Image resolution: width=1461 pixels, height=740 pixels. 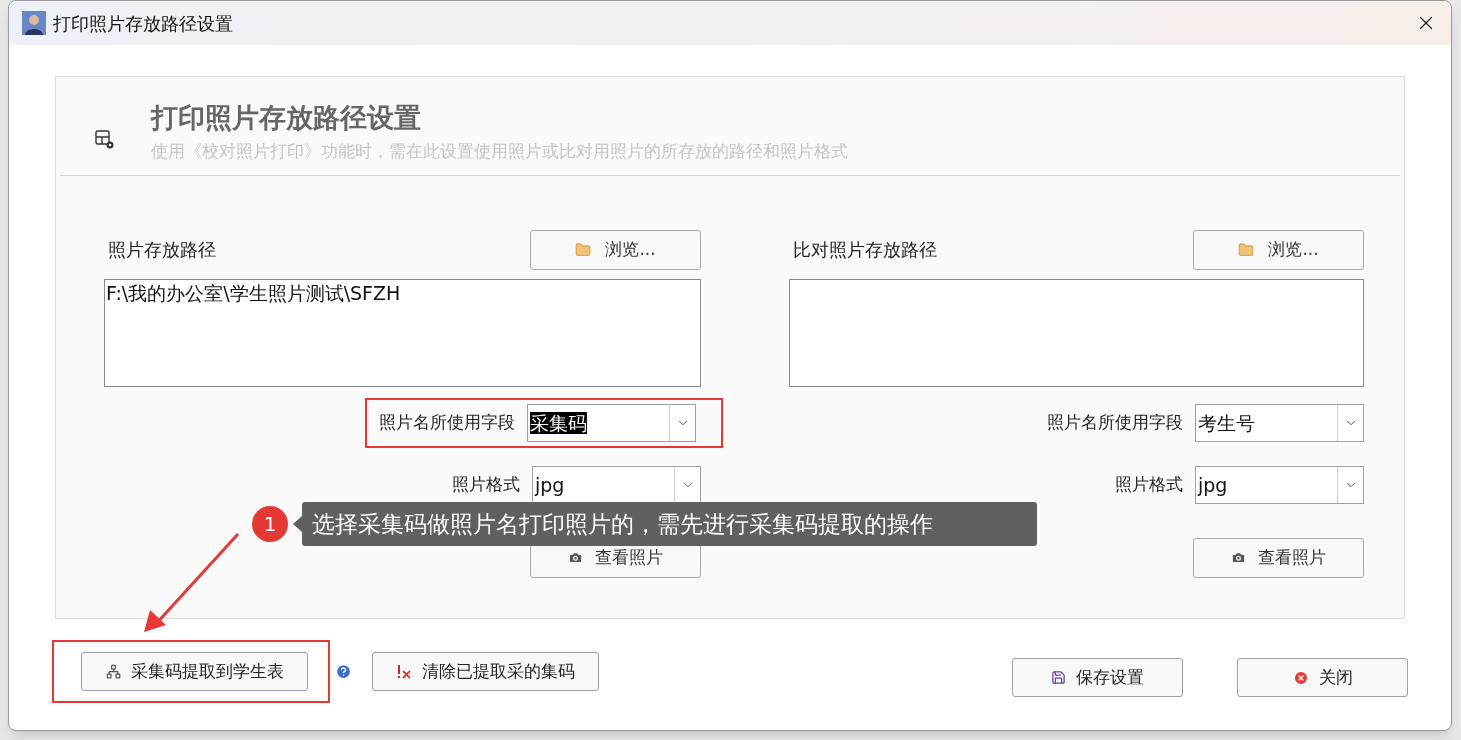 I want to click on network-icon, so click(x=113, y=671).